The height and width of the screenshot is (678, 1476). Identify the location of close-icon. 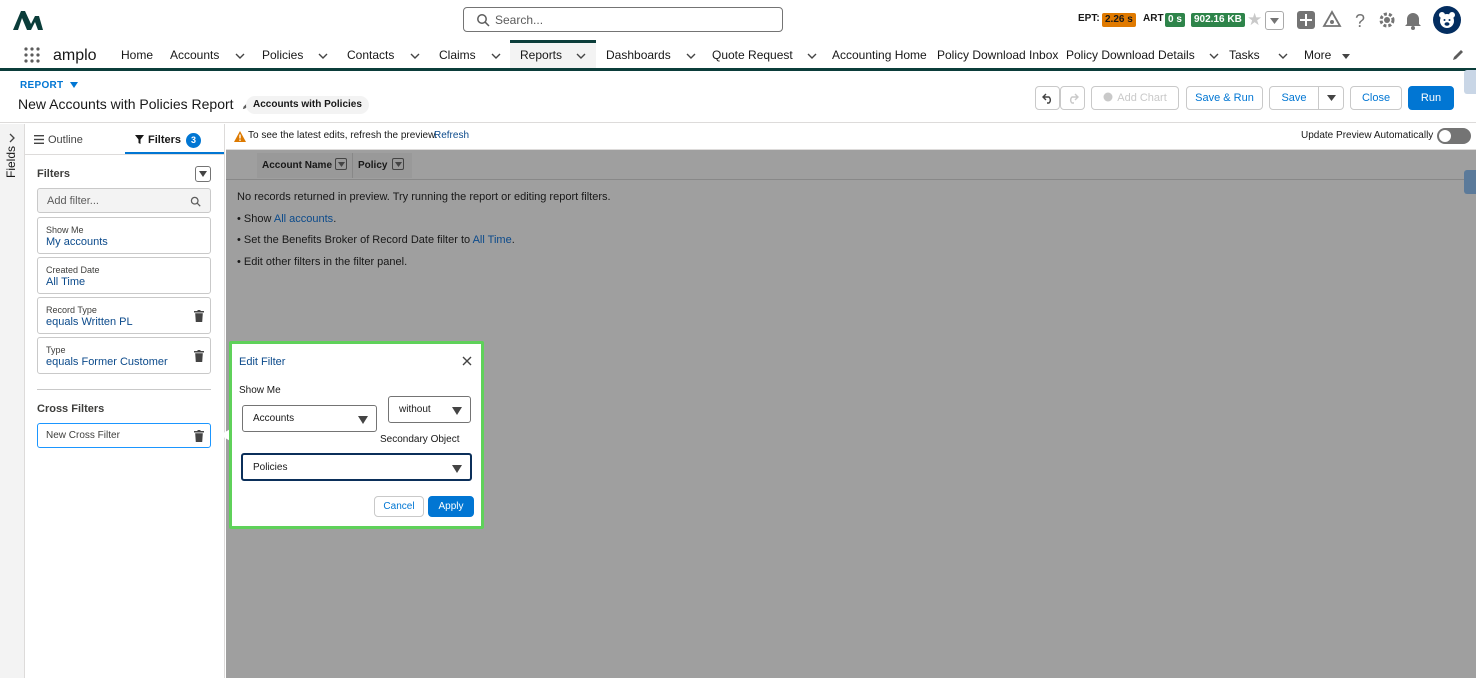
(467, 361).